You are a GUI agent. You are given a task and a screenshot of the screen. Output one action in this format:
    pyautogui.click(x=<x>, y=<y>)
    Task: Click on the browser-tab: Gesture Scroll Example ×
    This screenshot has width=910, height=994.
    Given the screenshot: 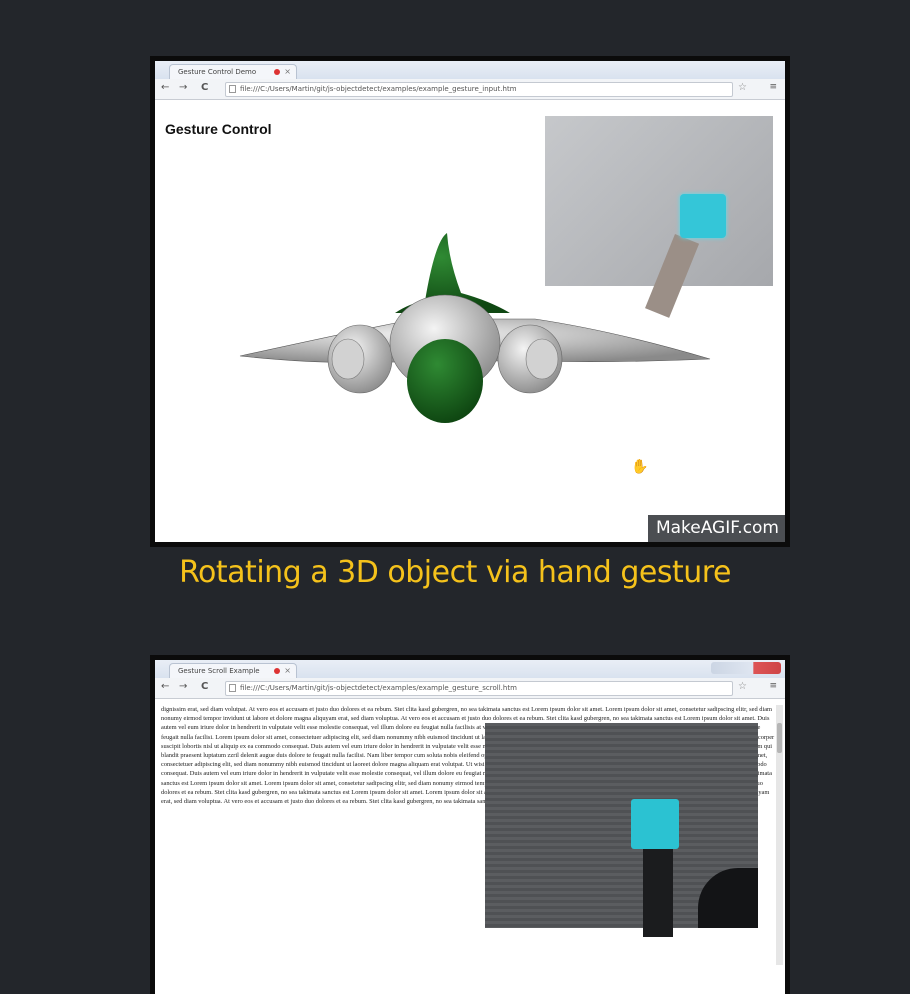 What is the action you would take?
    pyautogui.click(x=233, y=670)
    